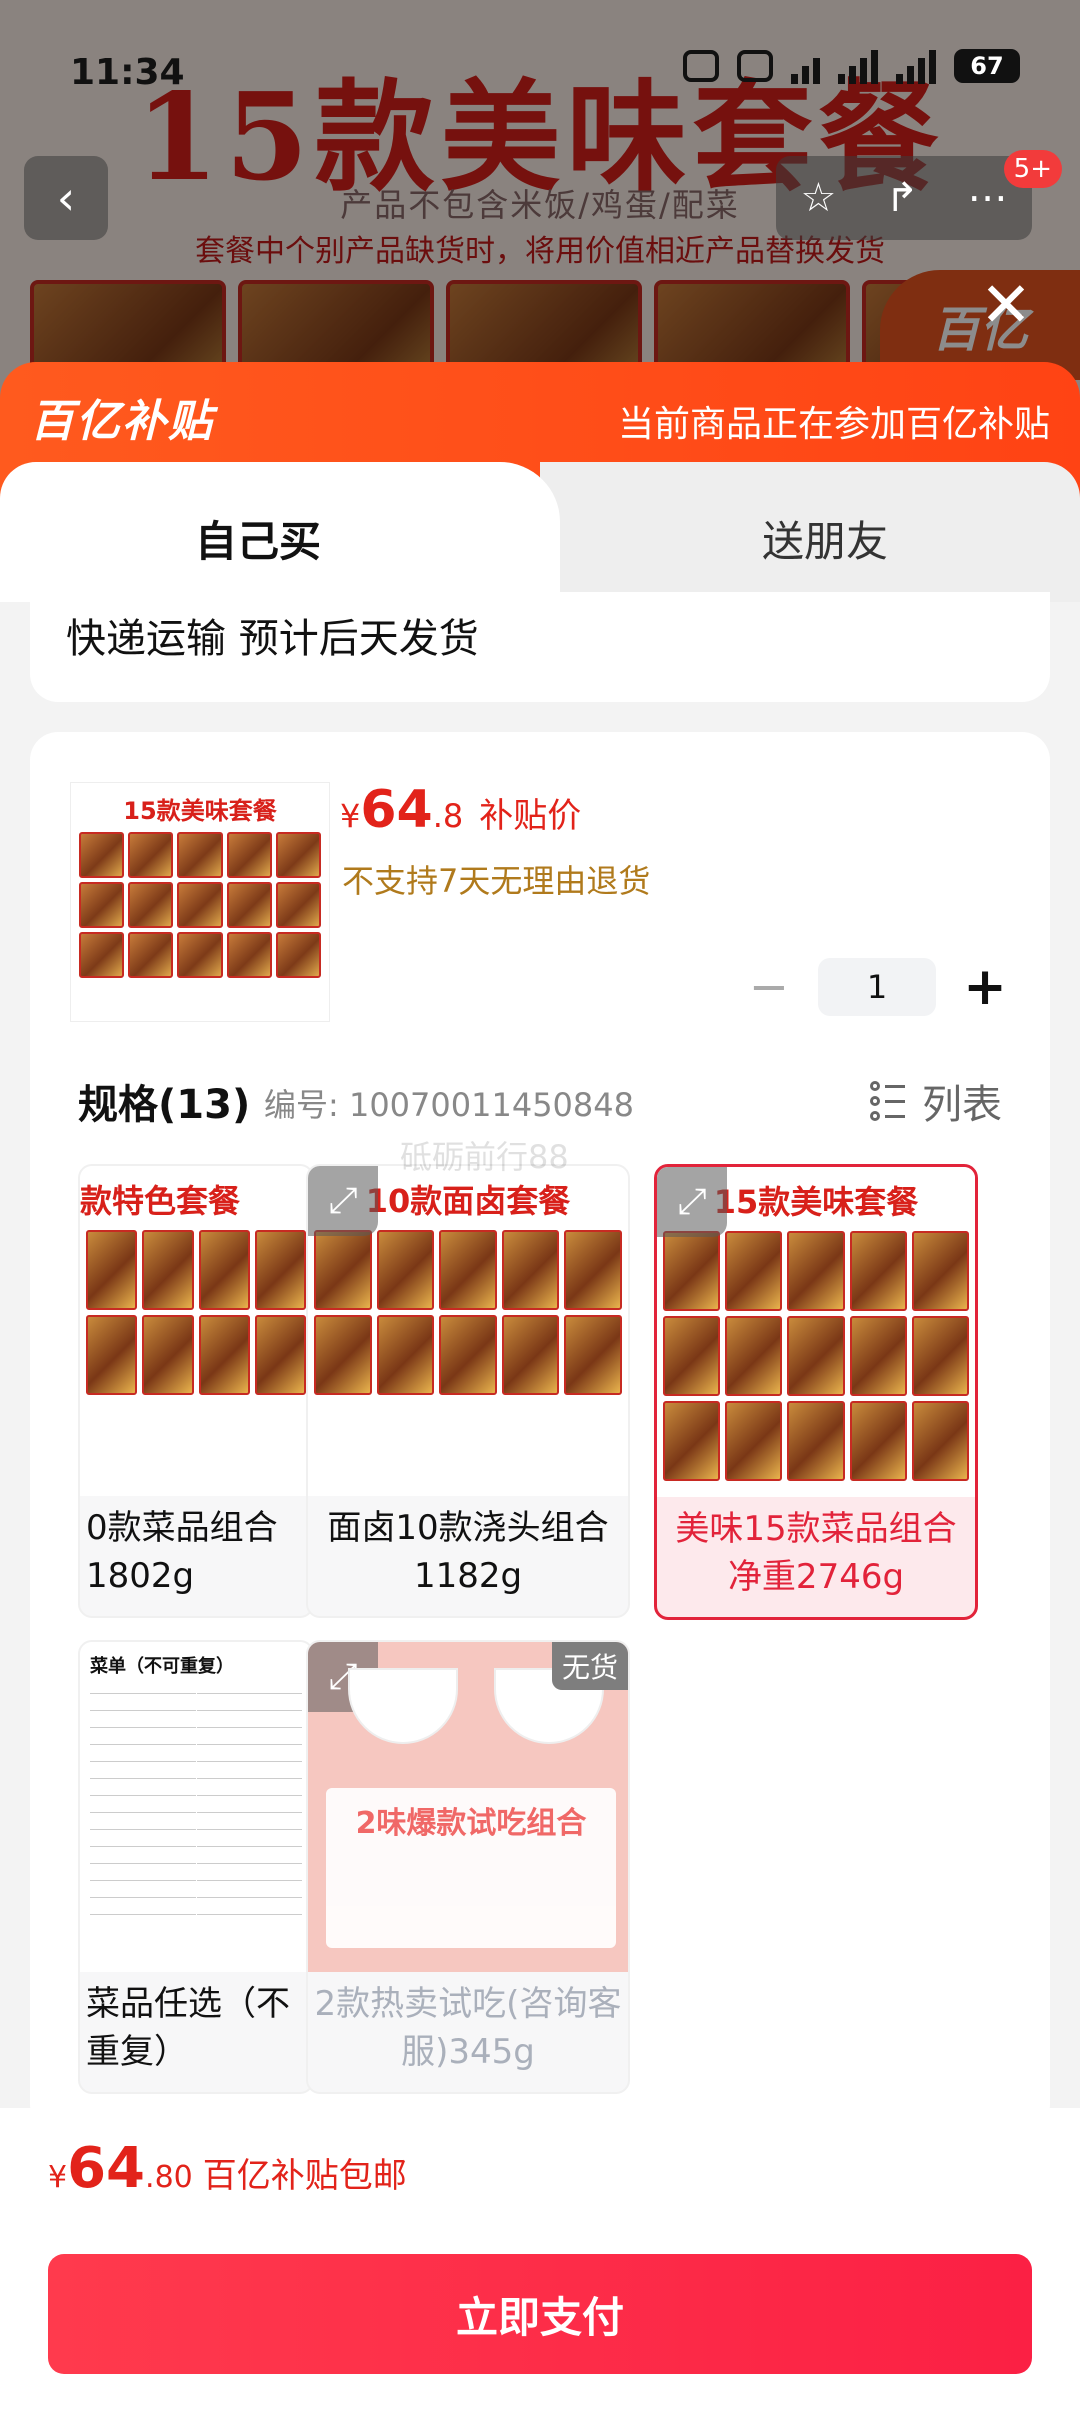 Image resolution: width=1080 pixels, height=2412 pixels. Describe the element at coordinates (188, 2028) in the screenshot. I see `spec-option-name: 菜品任选（不 重复）` at that location.